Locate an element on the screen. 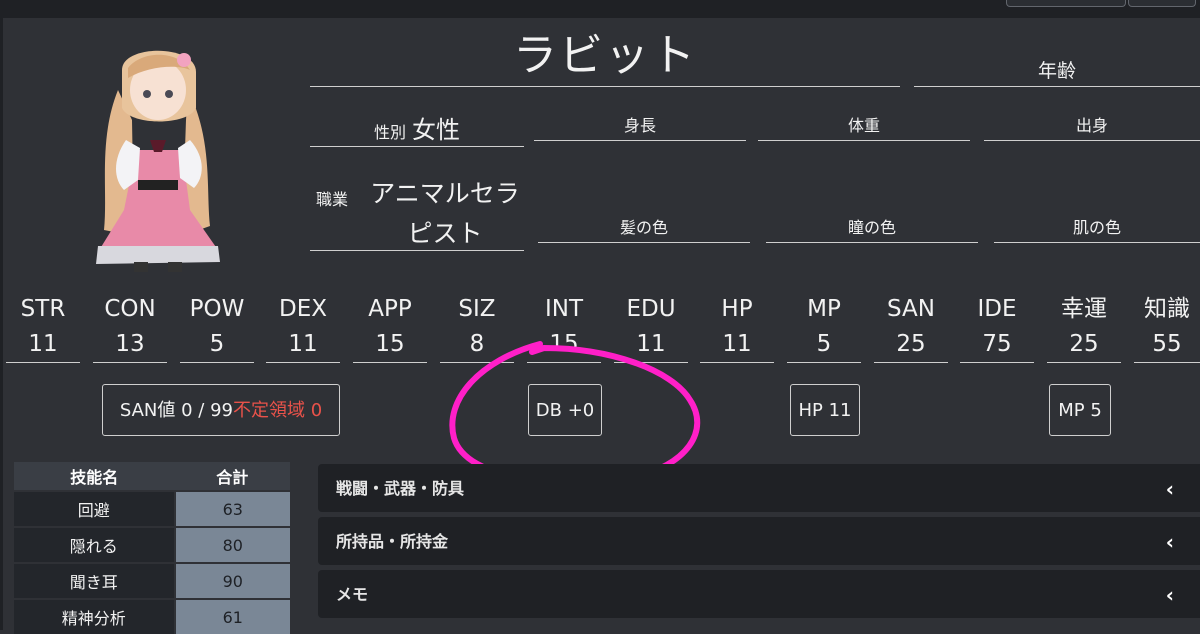 The image size is (1200, 634). skill-total: 90 is located at coordinates (231, 580).